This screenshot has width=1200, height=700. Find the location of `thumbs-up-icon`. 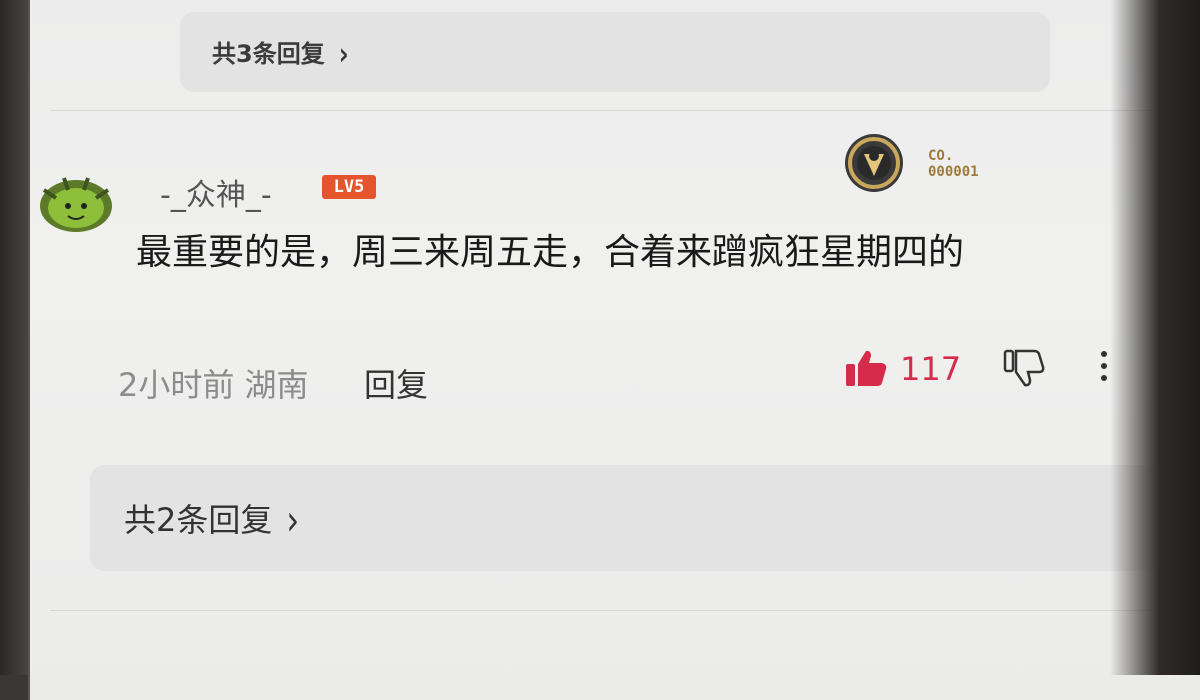

thumbs-up-icon is located at coordinates (866, 368).